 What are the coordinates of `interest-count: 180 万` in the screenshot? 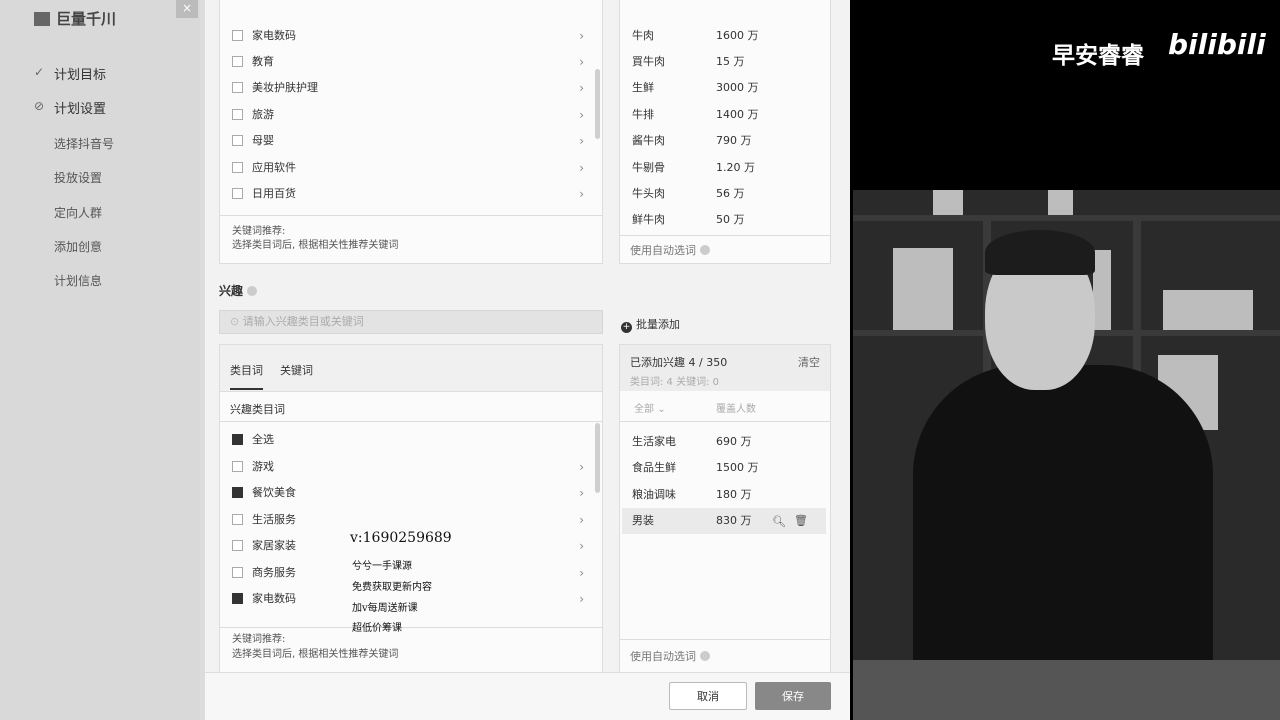 It's located at (734, 494).